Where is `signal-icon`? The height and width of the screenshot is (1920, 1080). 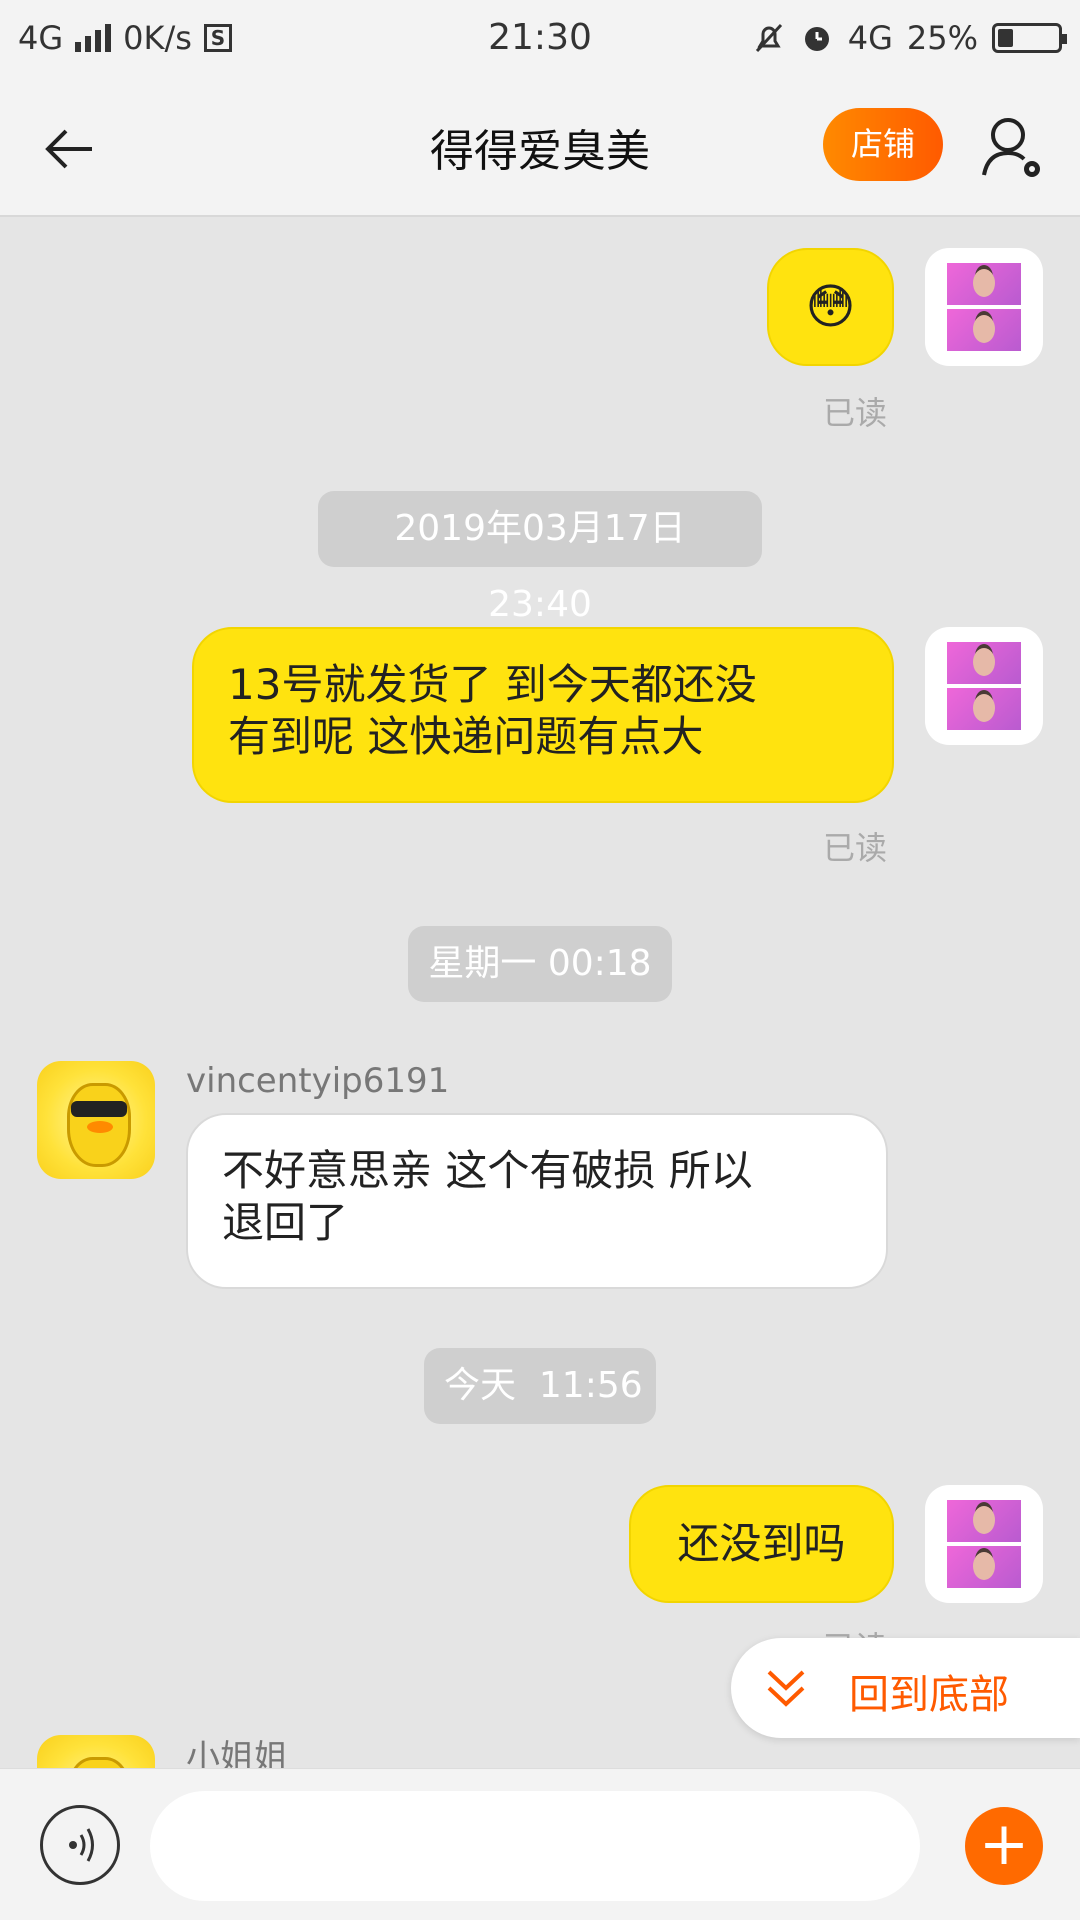
signal-icon is located at coordinates (93, 37).